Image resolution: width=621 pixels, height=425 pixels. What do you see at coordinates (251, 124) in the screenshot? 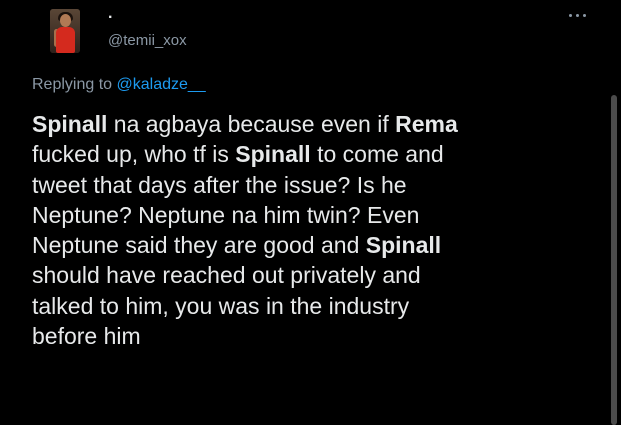
I see `tweet-text-segment: na agbaya because even if` at bounding box center [251, 124].